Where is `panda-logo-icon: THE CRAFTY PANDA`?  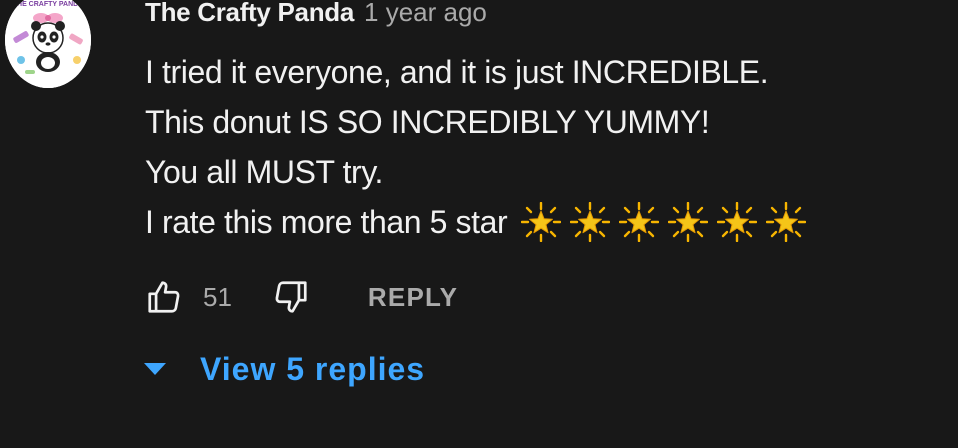 panda-logo-icon: THE CRAFTY PANDA is located at coordinates (48, 44).